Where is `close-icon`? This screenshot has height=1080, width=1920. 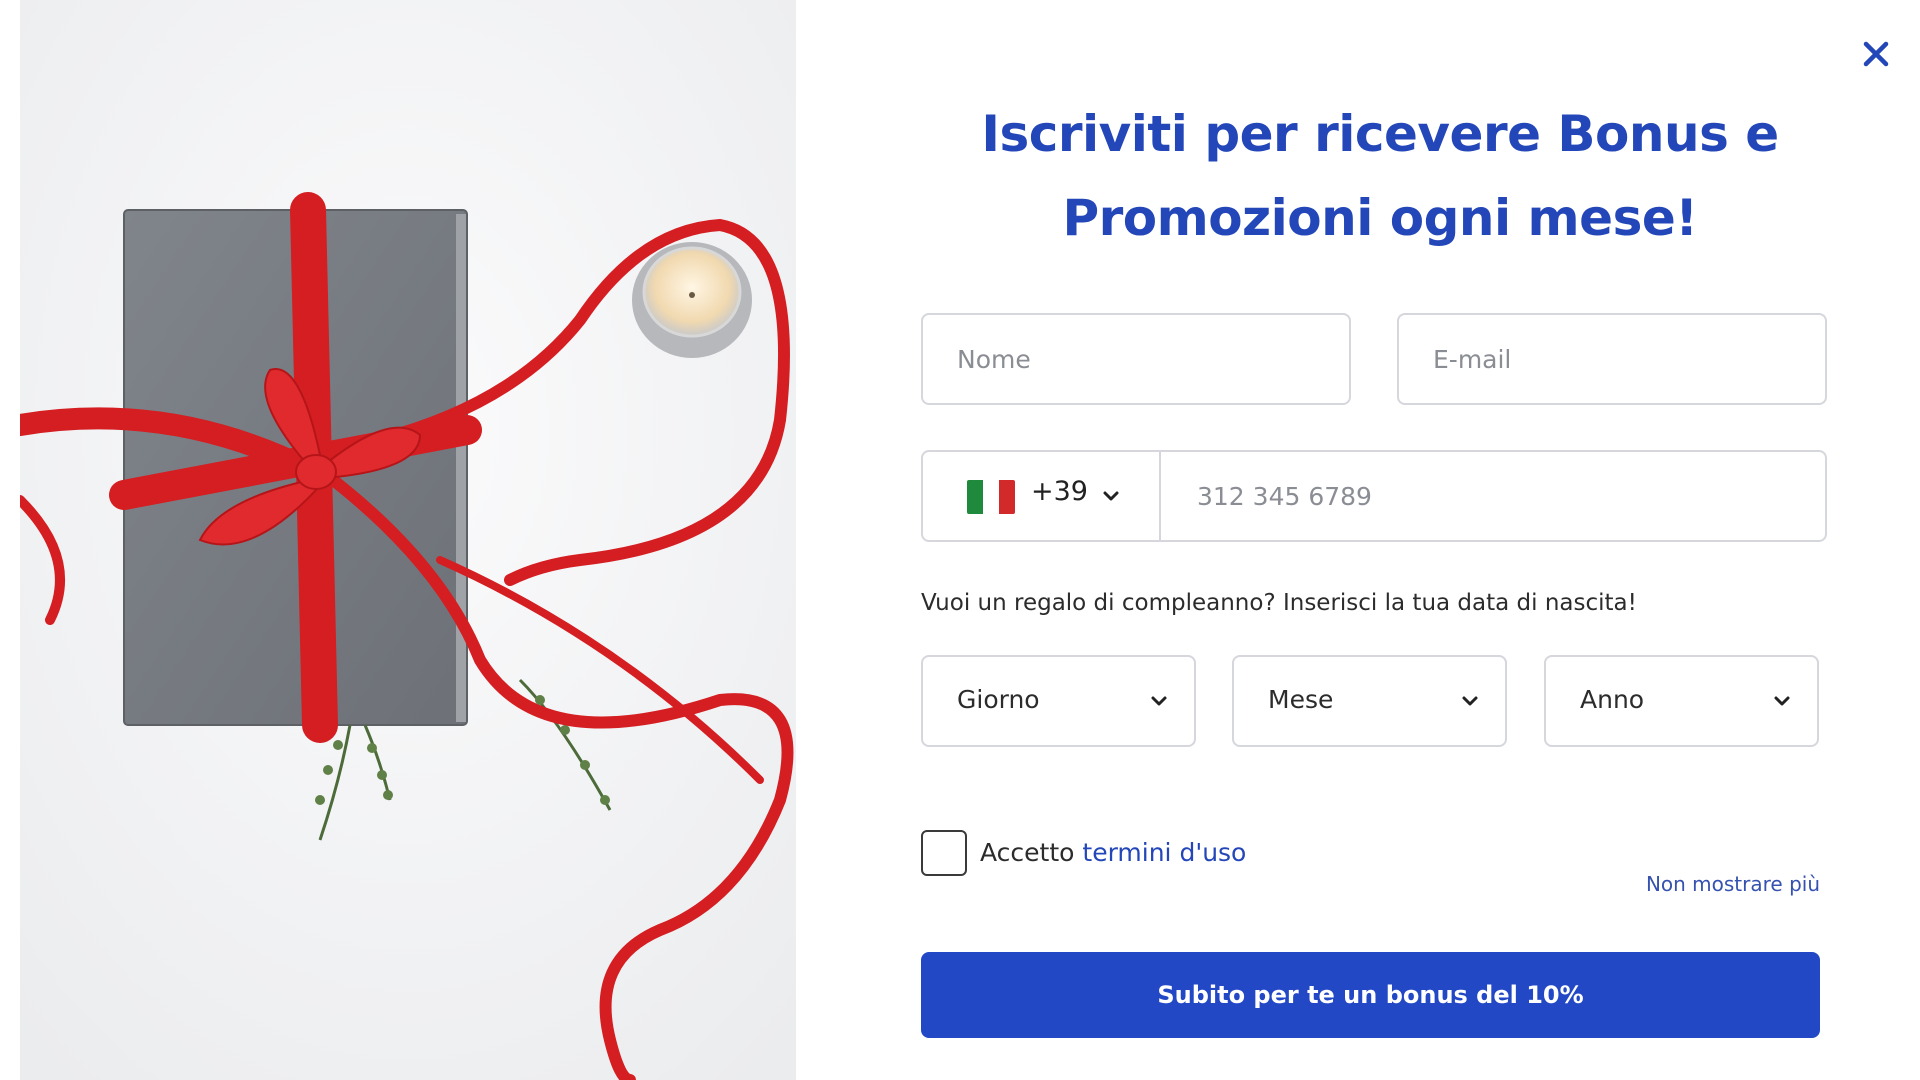 close-icon is located at coordinates (1876, 54).